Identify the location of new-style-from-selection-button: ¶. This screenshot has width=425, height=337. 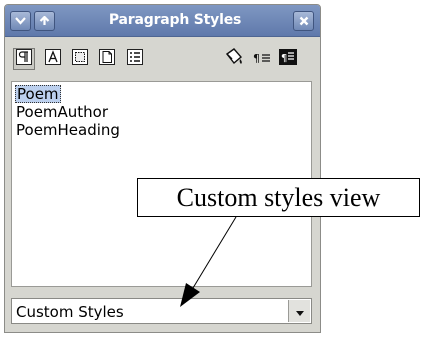
(262, 59).